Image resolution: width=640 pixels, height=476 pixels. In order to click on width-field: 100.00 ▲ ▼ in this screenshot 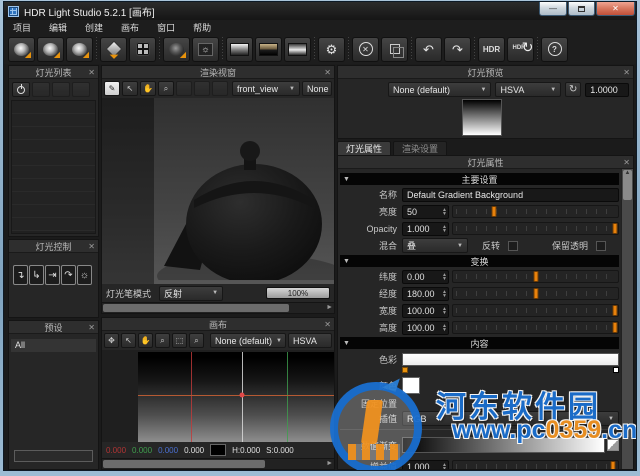, I will do `click(425, 310)`.